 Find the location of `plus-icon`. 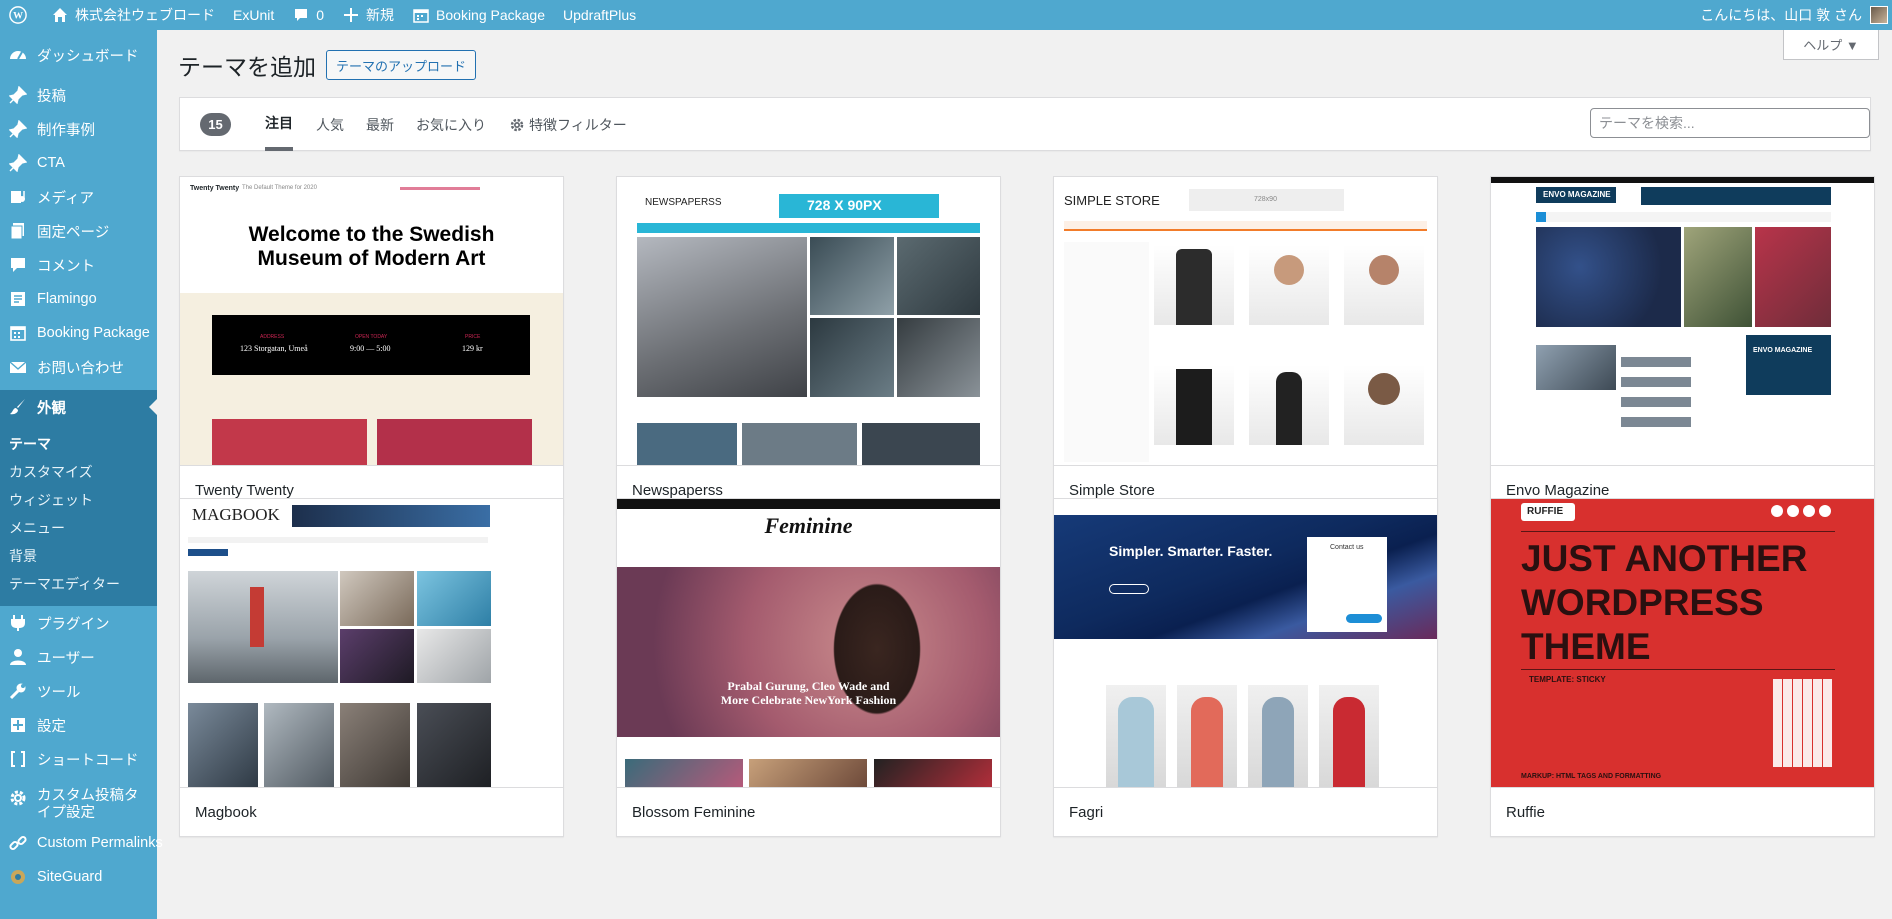

plus-icon is located at coordinates (351, 15).